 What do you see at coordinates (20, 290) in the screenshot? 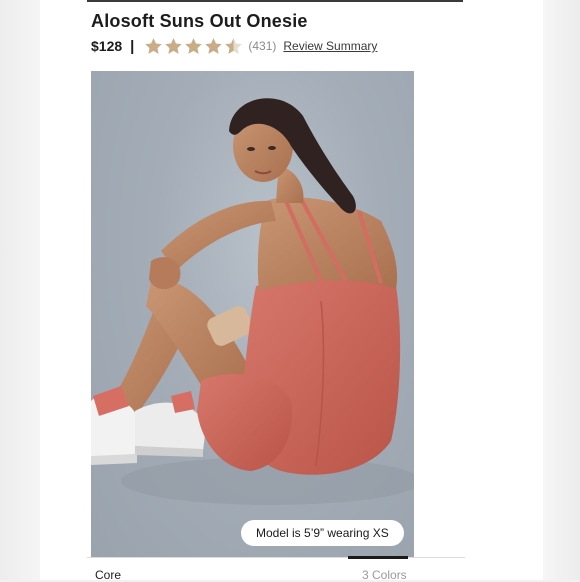
I see `left-background` at bounding box center [20, 290].